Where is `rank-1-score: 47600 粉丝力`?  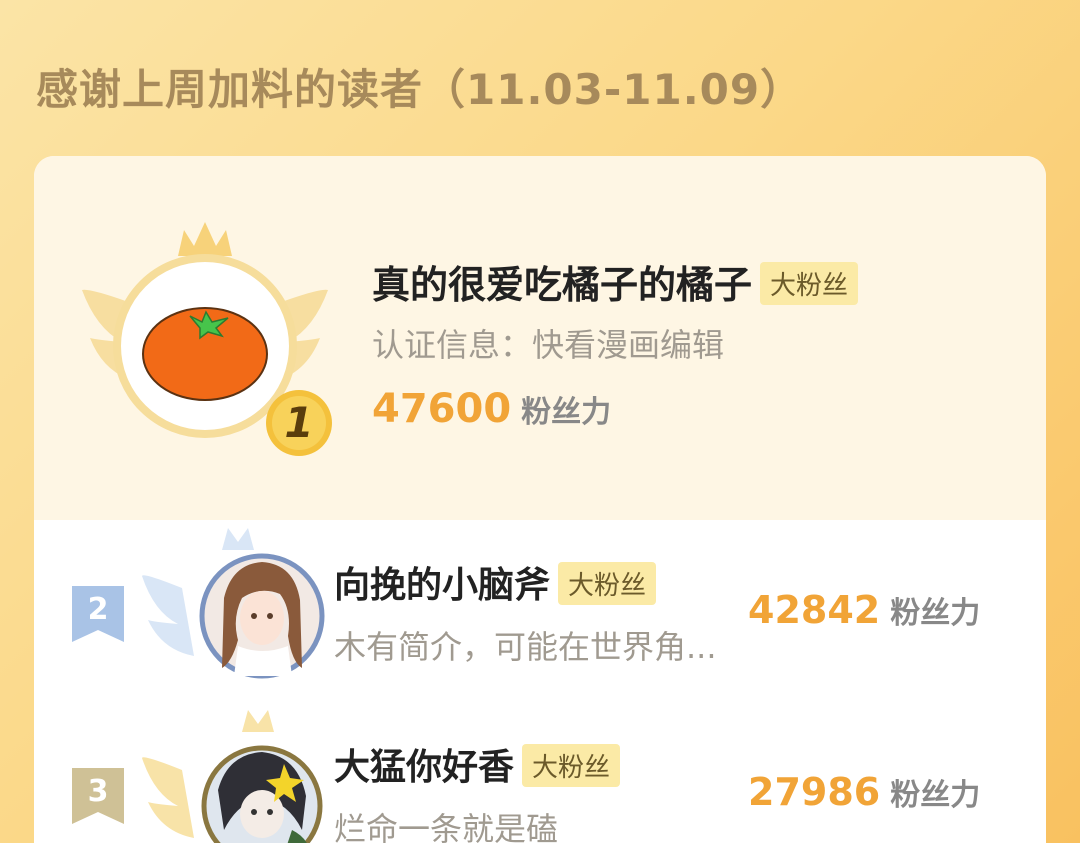
rank-1-score: 47600 粉丝力 is located at coordinates (491, 409).